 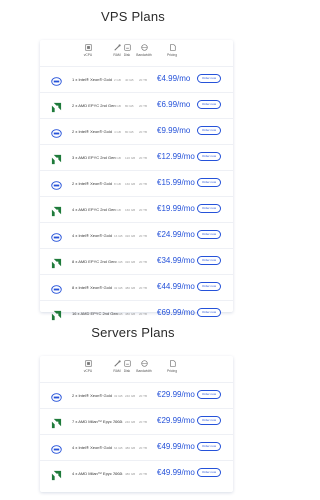 I want to click on ram-spec: 16 GB, so click(x=118, y=235).